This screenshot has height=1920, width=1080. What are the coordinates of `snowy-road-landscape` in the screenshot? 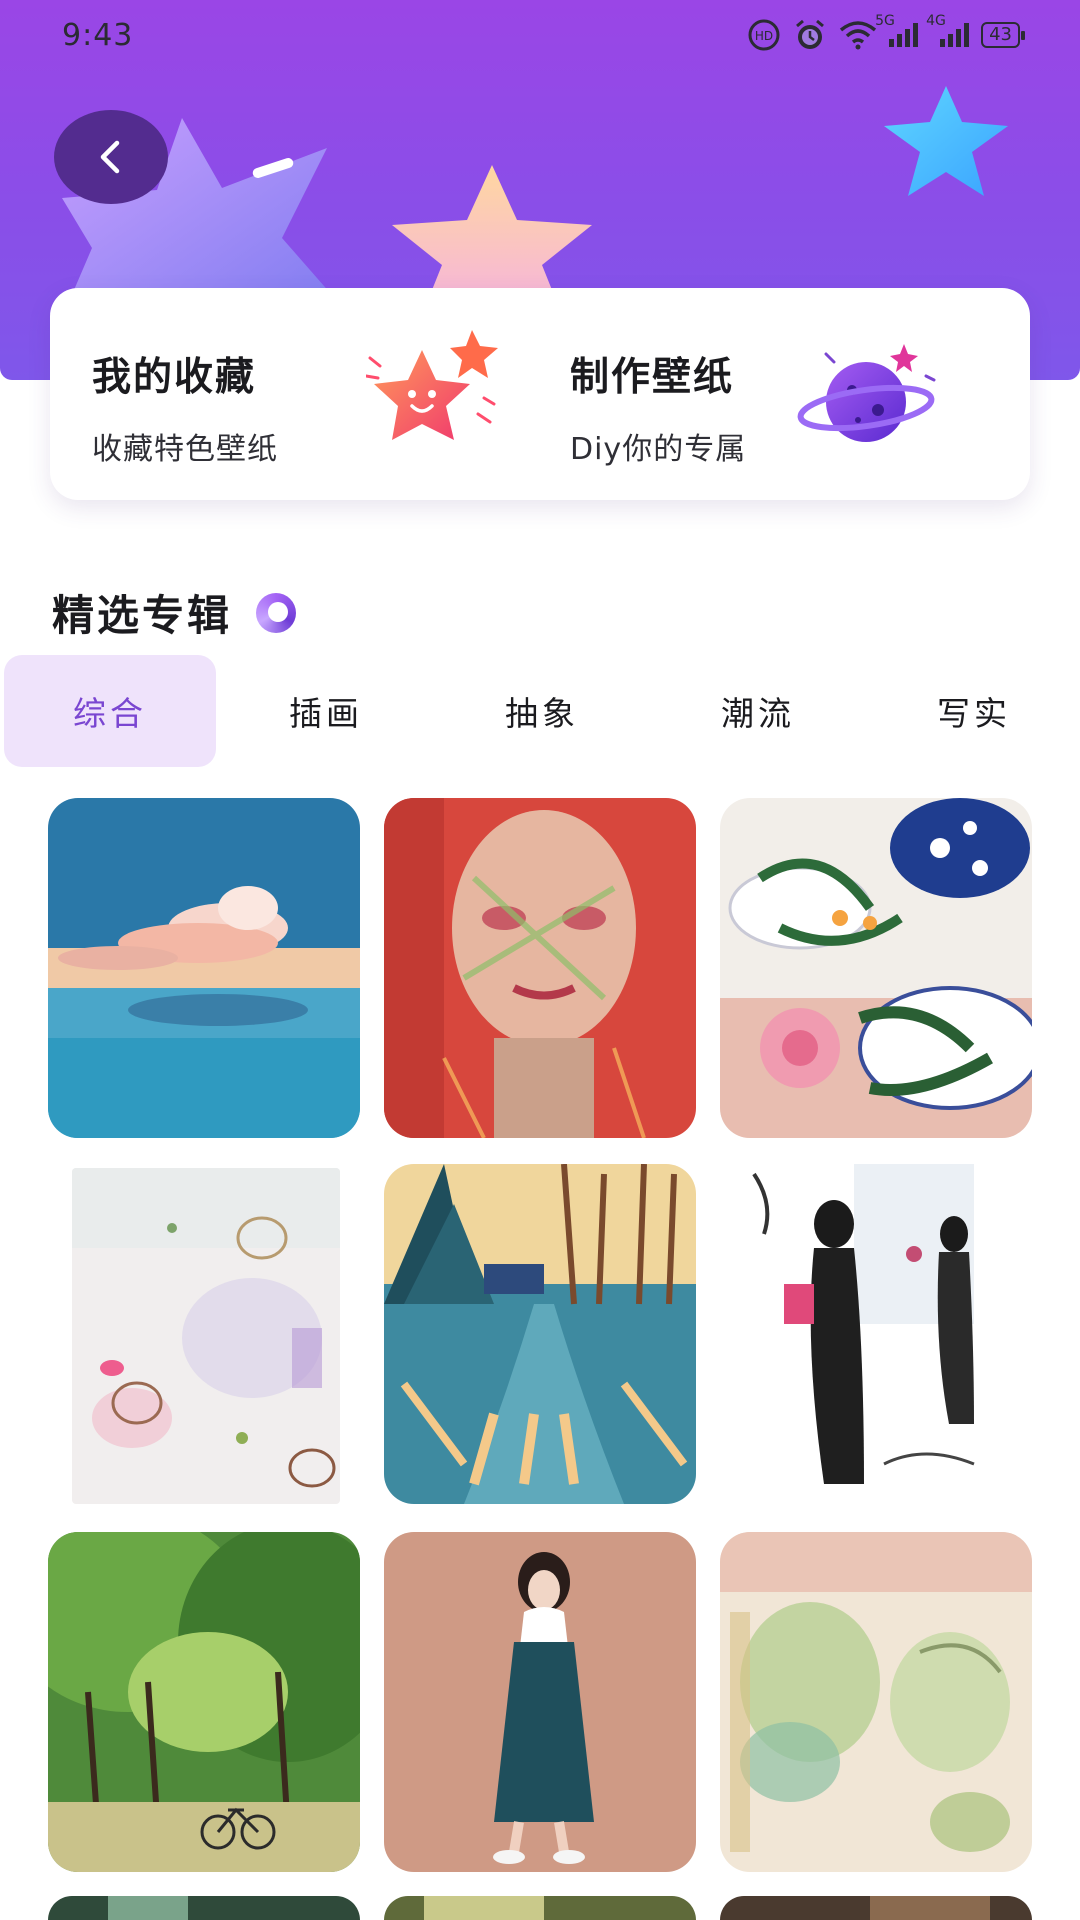 It's located at (540, 1334).